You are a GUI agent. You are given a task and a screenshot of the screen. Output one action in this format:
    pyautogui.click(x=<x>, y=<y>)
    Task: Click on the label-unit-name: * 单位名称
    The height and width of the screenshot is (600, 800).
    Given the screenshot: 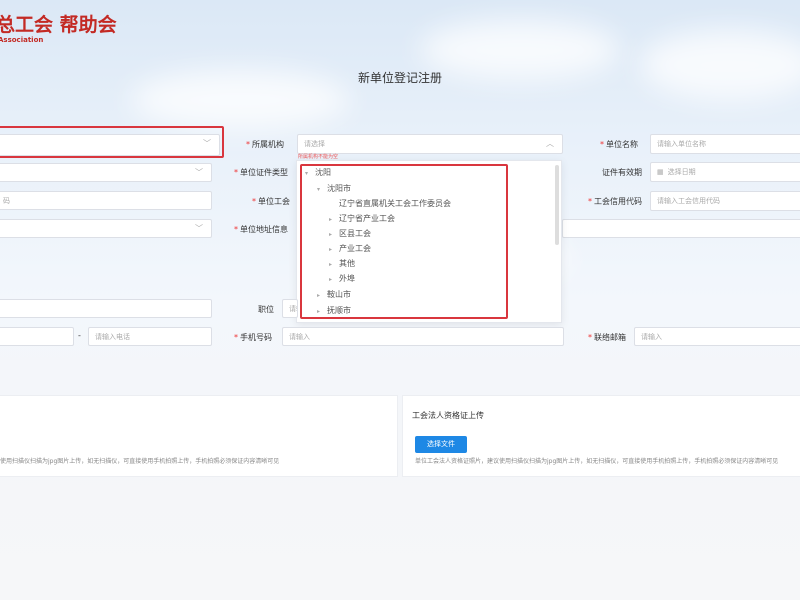 What is the action you would take?
    pyautogui.click(x=619, y=144)
    